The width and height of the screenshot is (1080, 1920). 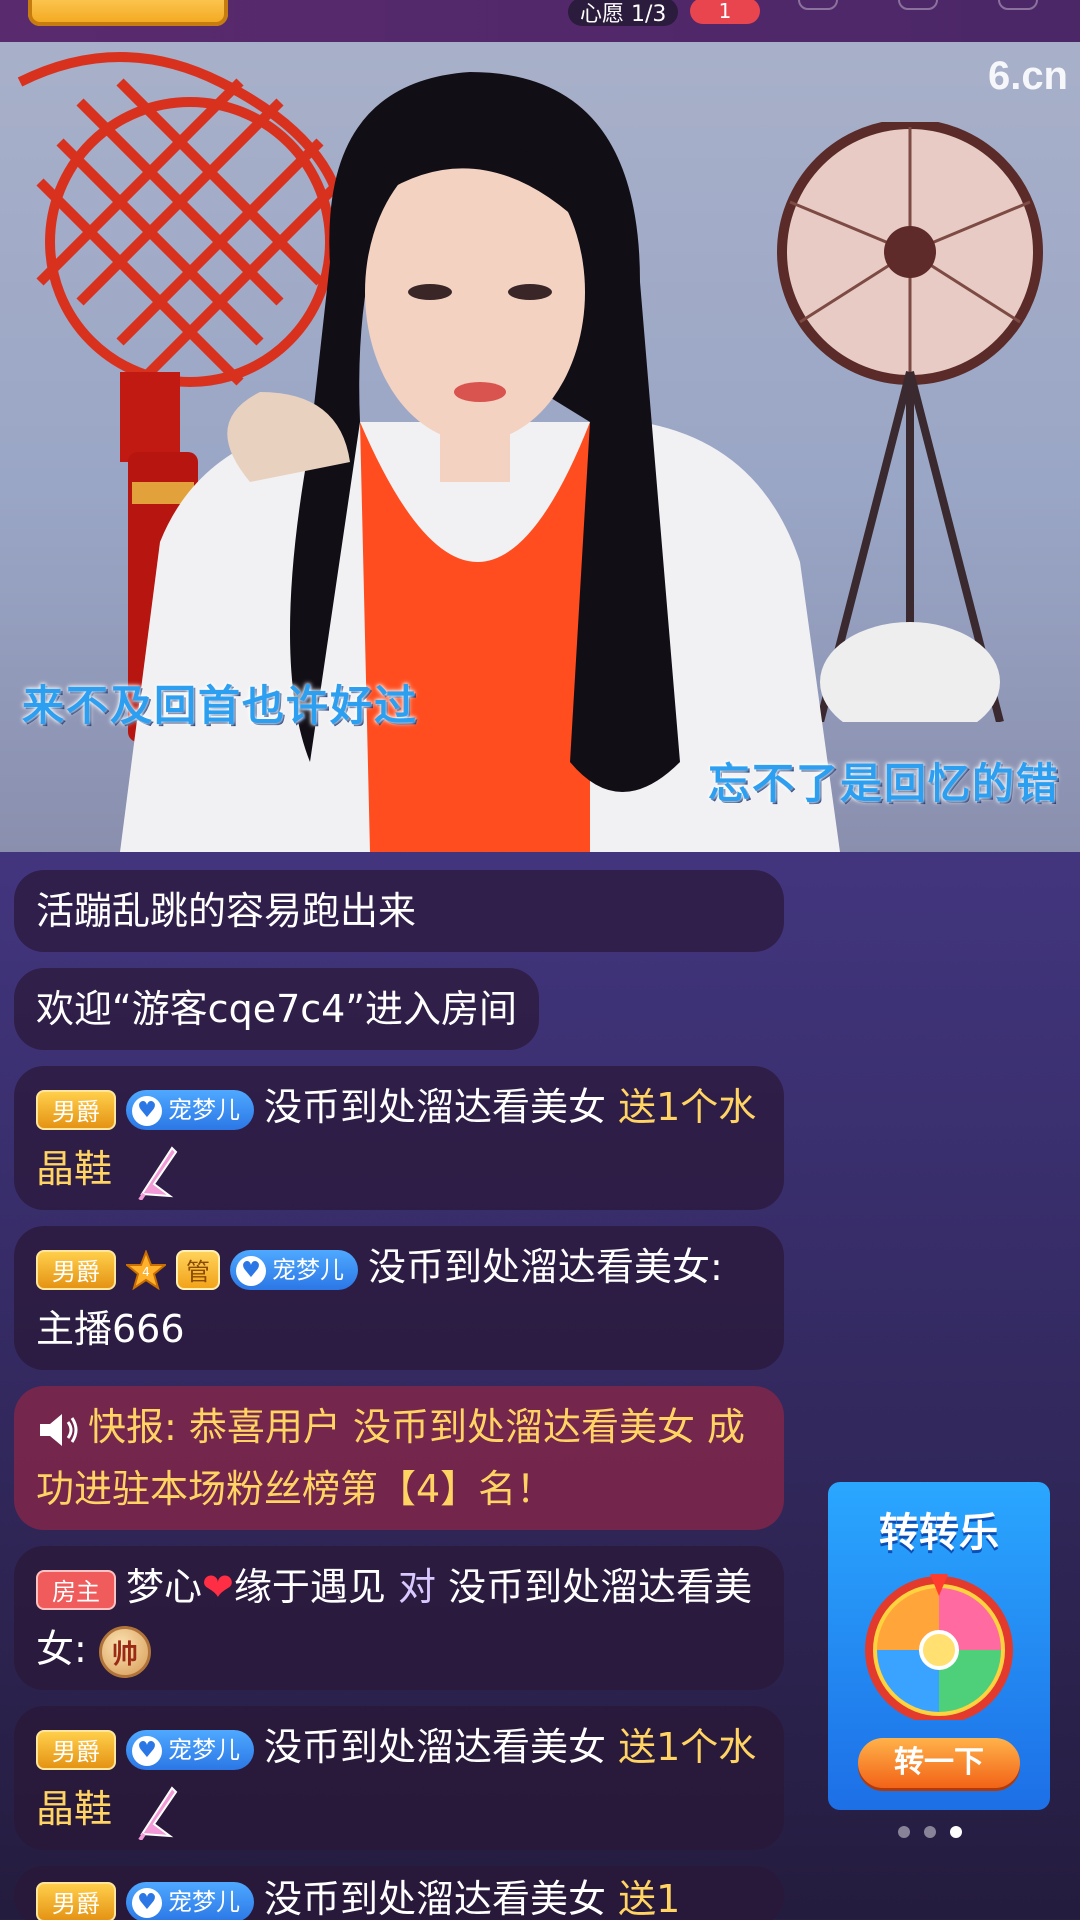 I want to click on star-level-icon: 4, so click(x=146, y=1269).